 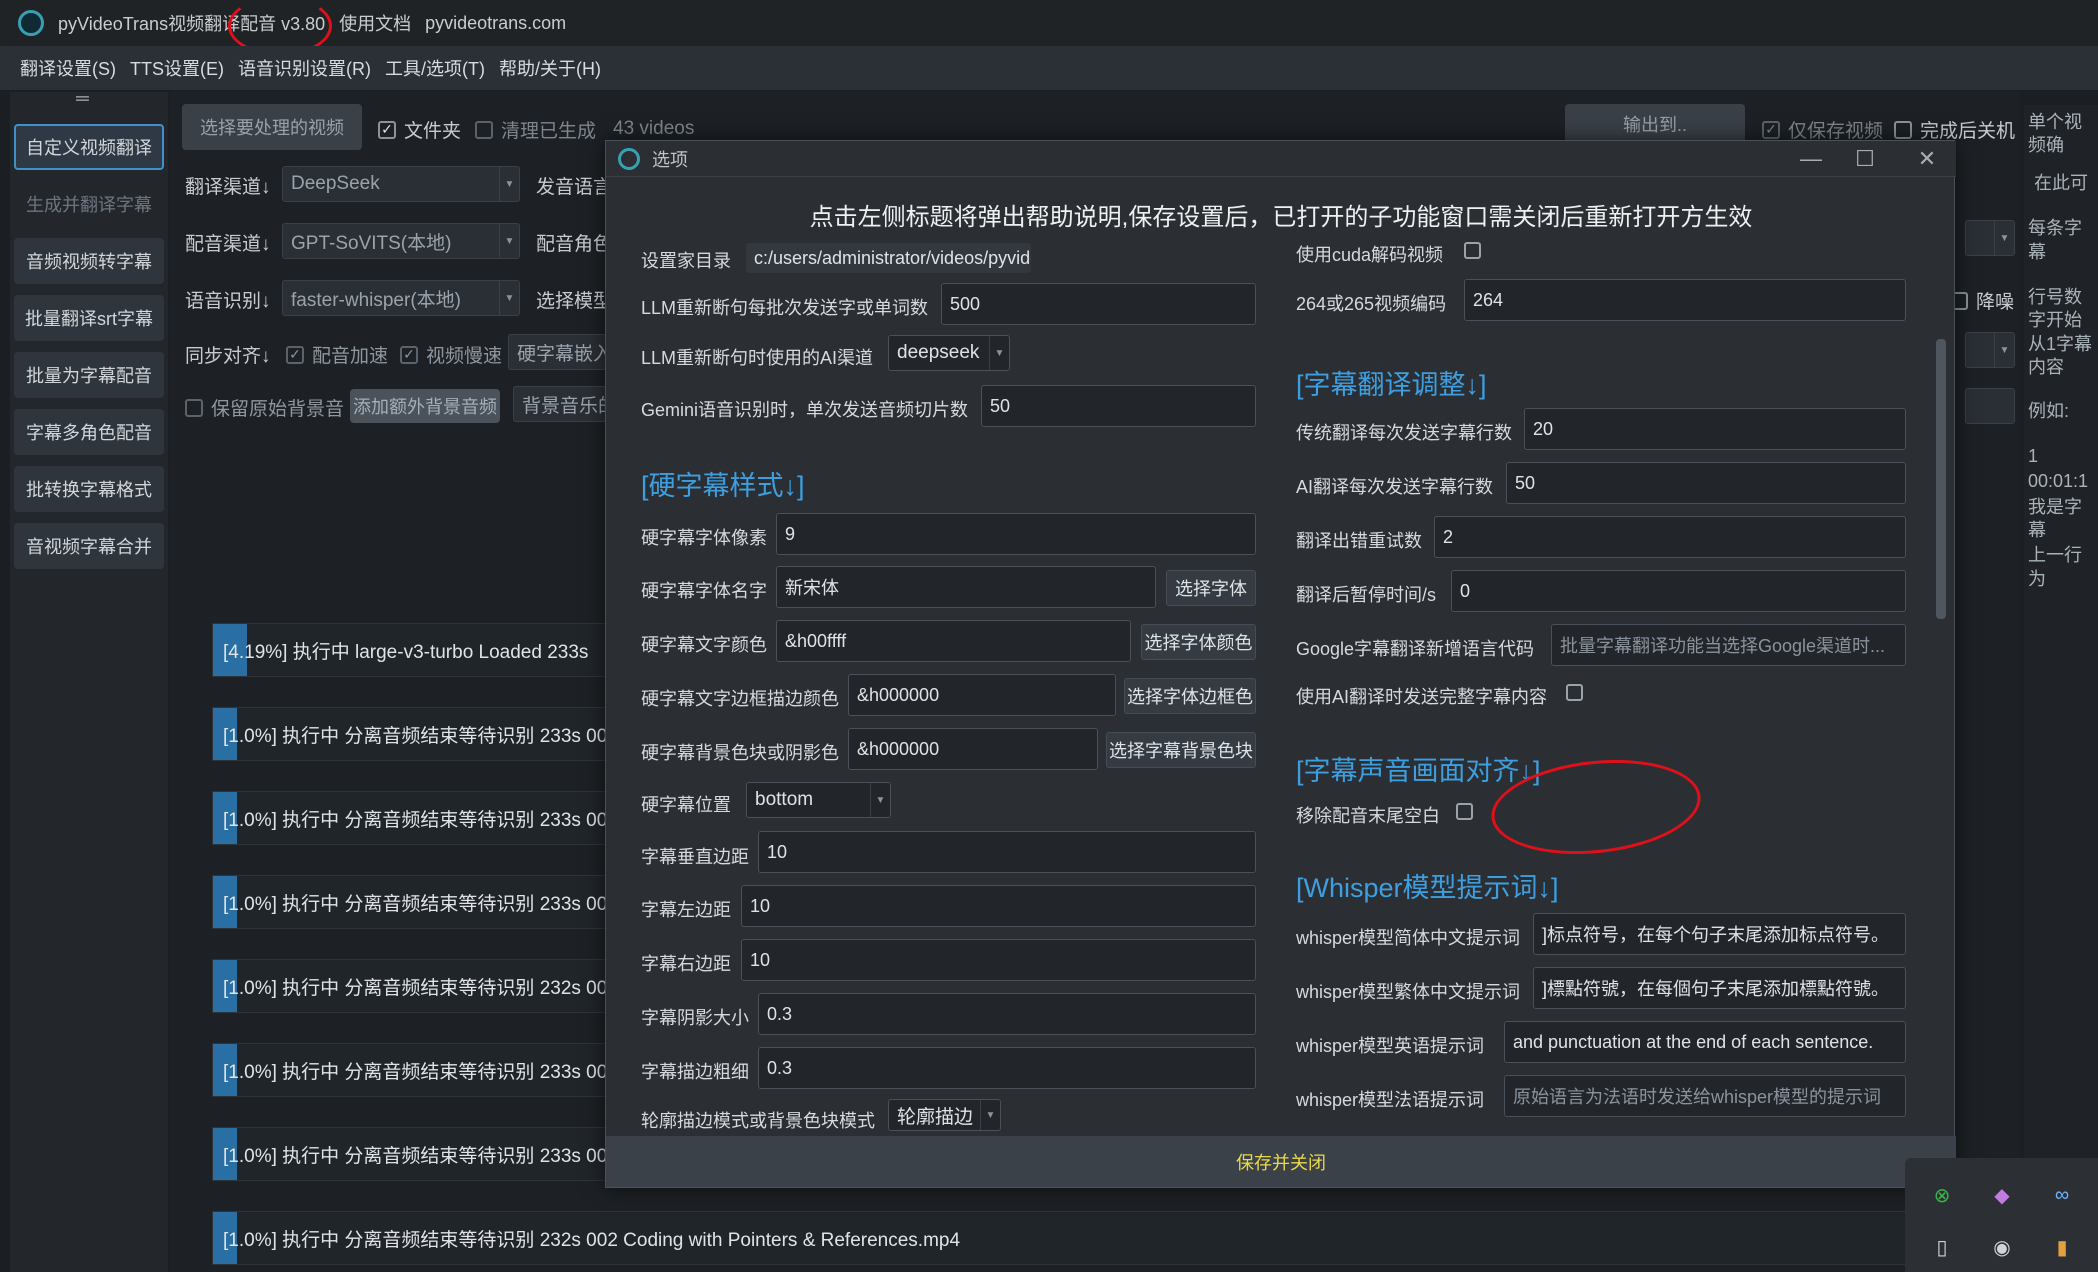 I want to click on glasses-icon: ∞, so click(x=2062, y=1195).